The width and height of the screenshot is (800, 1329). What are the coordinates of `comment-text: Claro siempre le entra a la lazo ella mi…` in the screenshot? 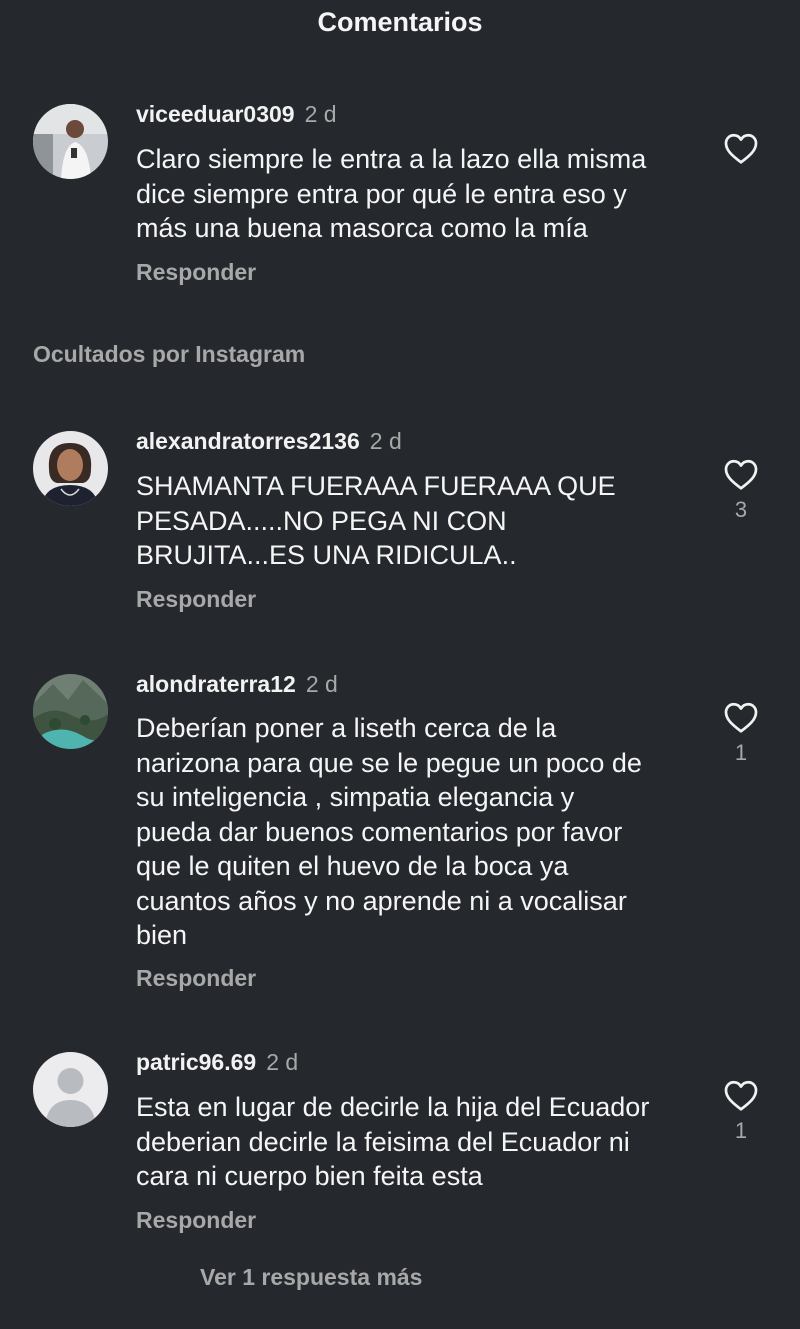 It's located at (391, 193).